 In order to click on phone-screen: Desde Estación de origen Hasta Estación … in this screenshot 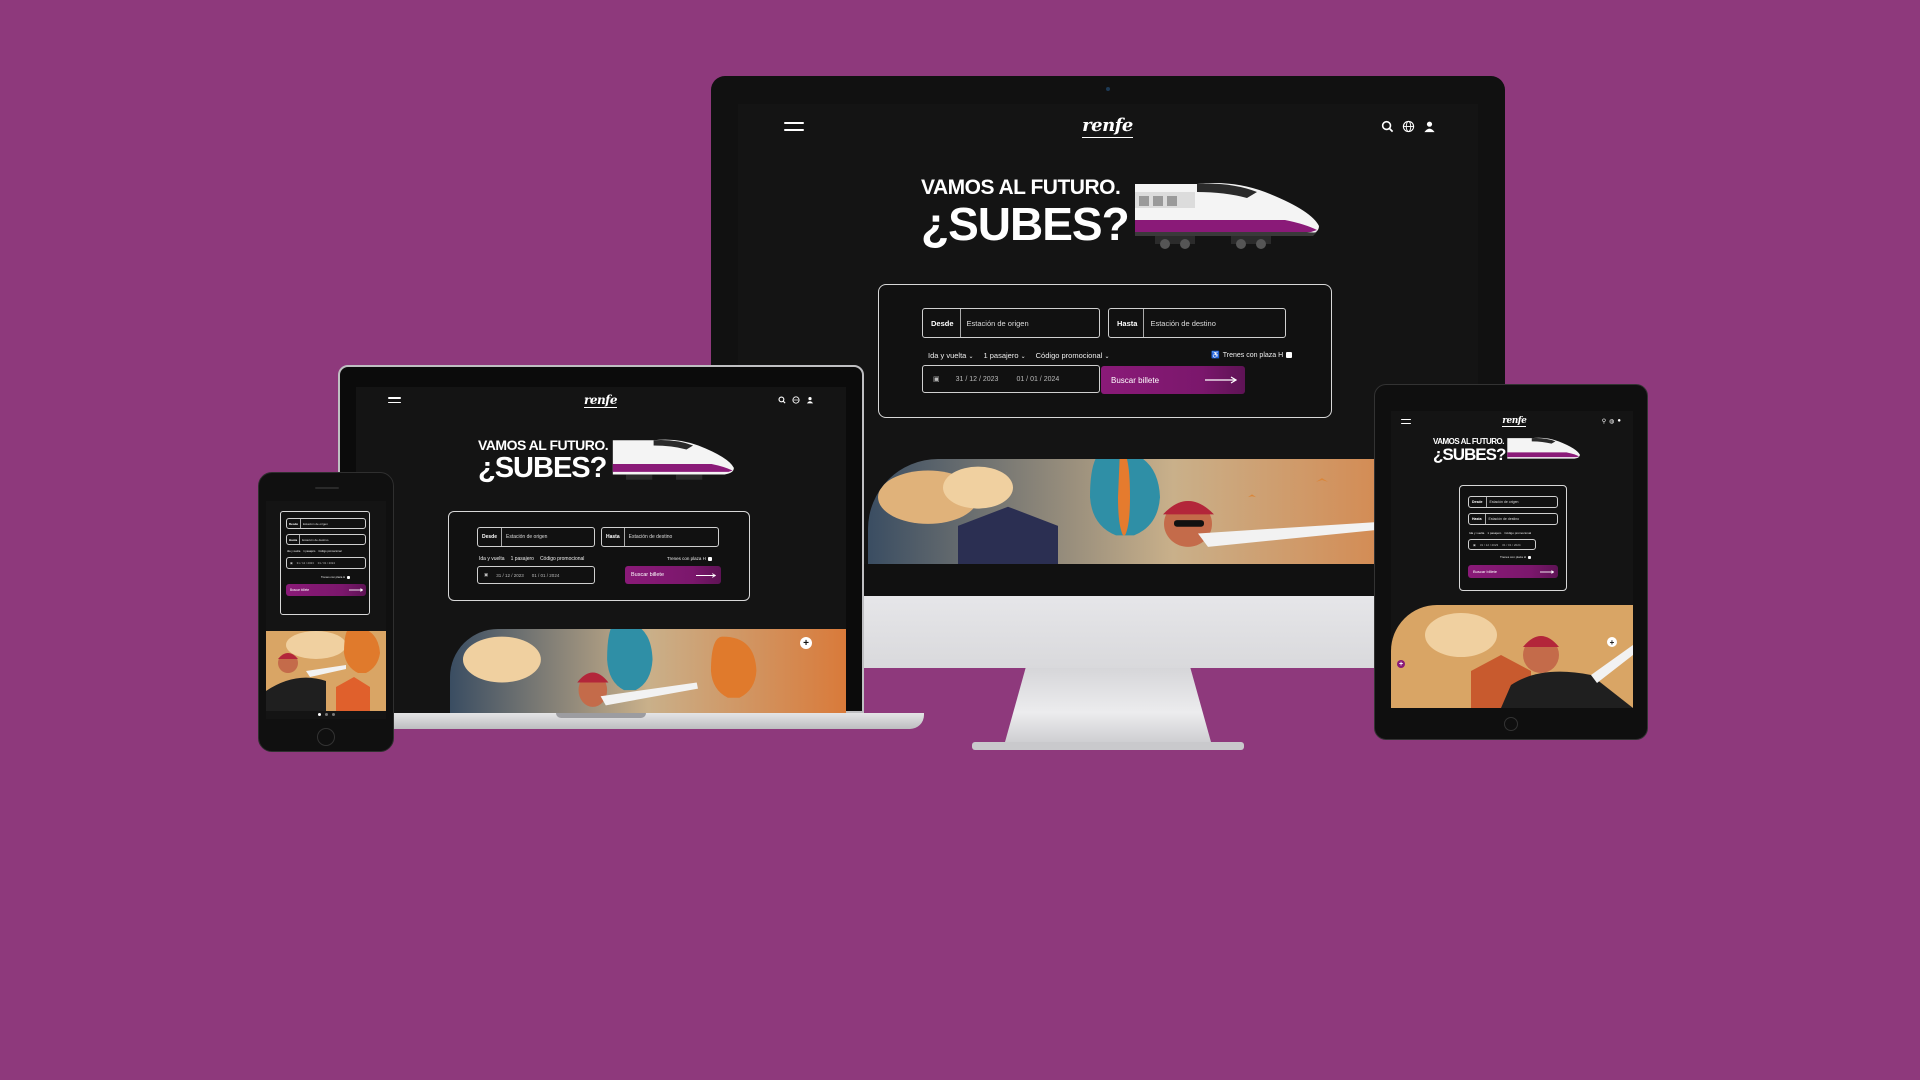, I will do `click(326, 610)`.